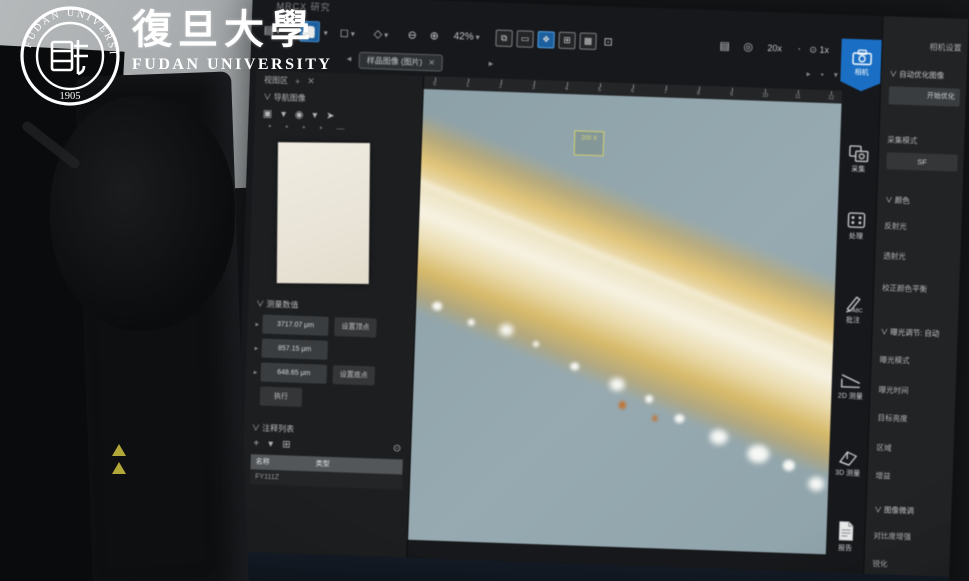 The width and height of the screenshot is (969, 581). What do you see at coordinates (862, 57) in the screenshot?
I see `camera-icon` at bounding box center [862, 57].